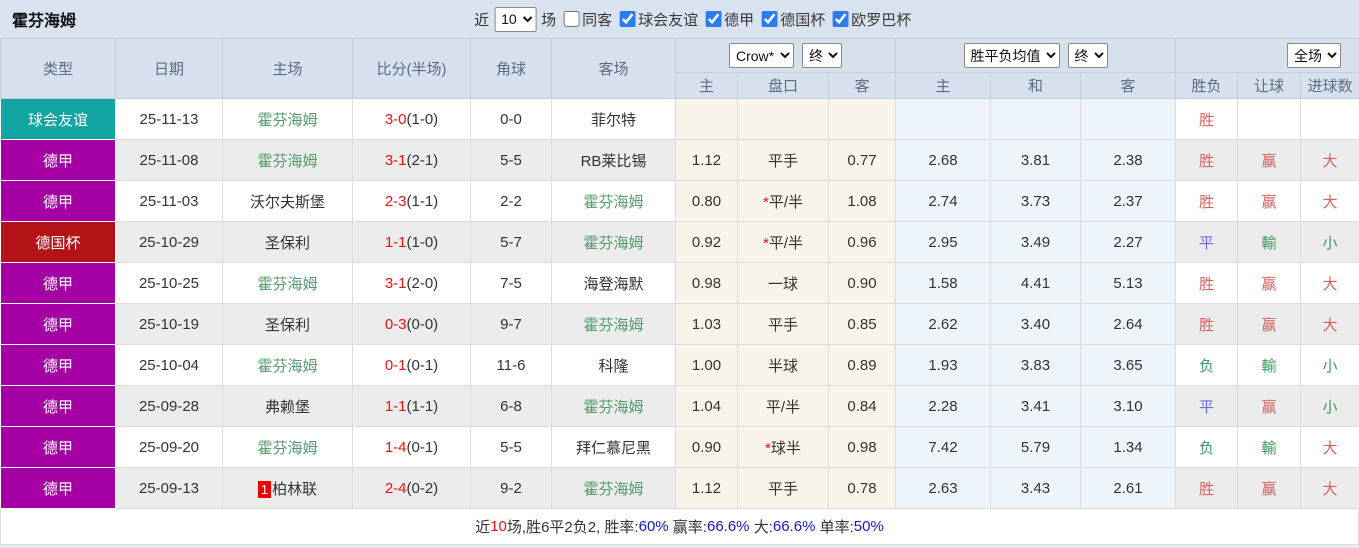 The height and width of the screenshot is (548, 1359). What do you see at coordinates (169, 324) in the screenshot?
I see `match-date: 25-10-19` at bounding box center [169, 324].